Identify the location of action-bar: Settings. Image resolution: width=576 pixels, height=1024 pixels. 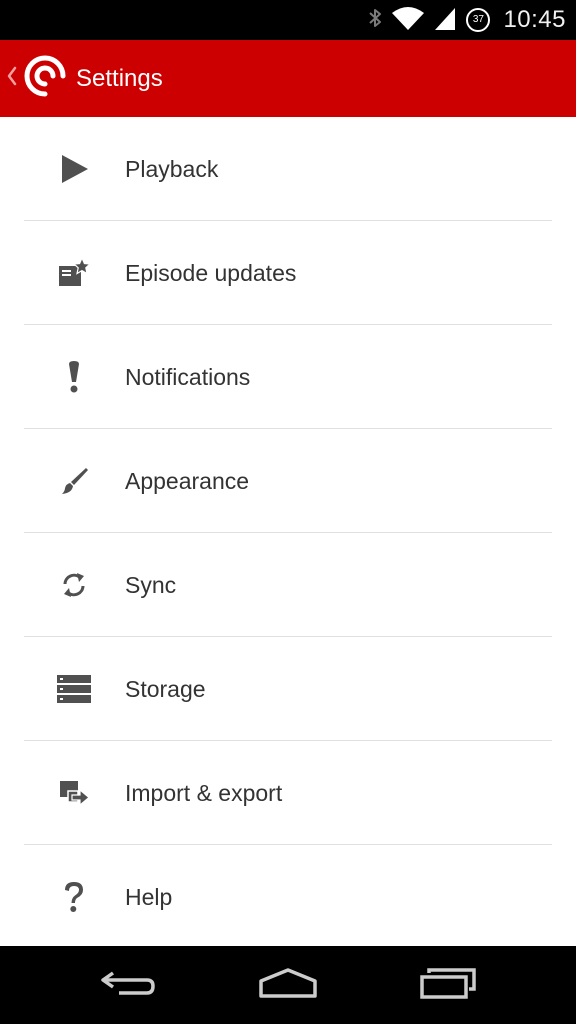
(288, 78).